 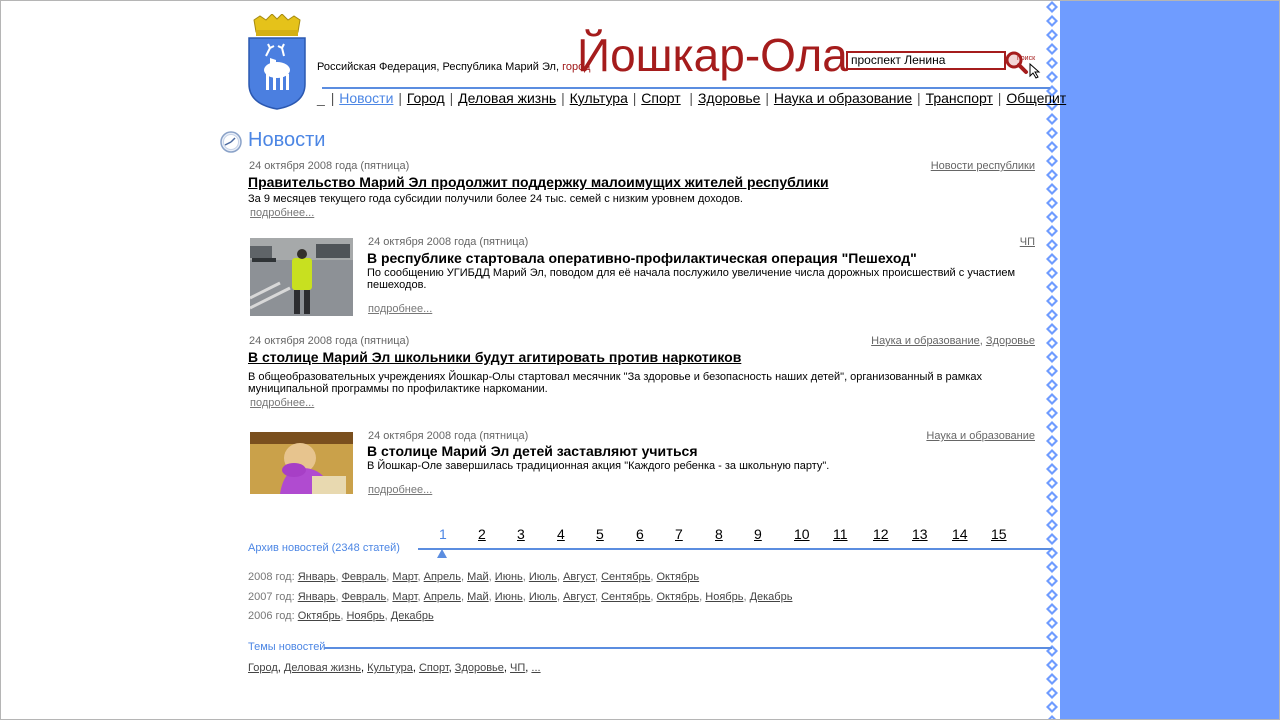 I want to click on news-categories: Новости республики, so click(x=983, y=166).